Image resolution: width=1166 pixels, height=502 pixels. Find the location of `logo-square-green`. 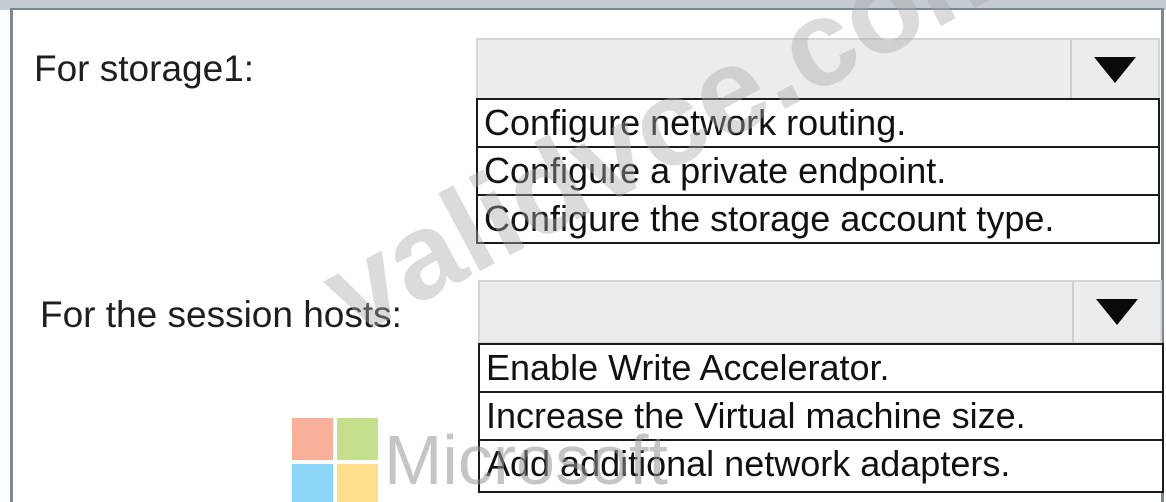

logo-square-green is located at coordinates (357, 439).